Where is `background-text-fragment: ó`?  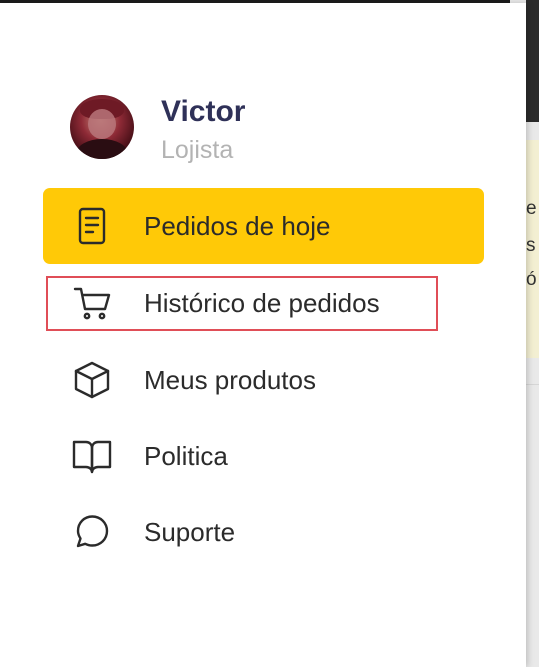 background-text-fragment: ó is located at coordinates (531, 279).